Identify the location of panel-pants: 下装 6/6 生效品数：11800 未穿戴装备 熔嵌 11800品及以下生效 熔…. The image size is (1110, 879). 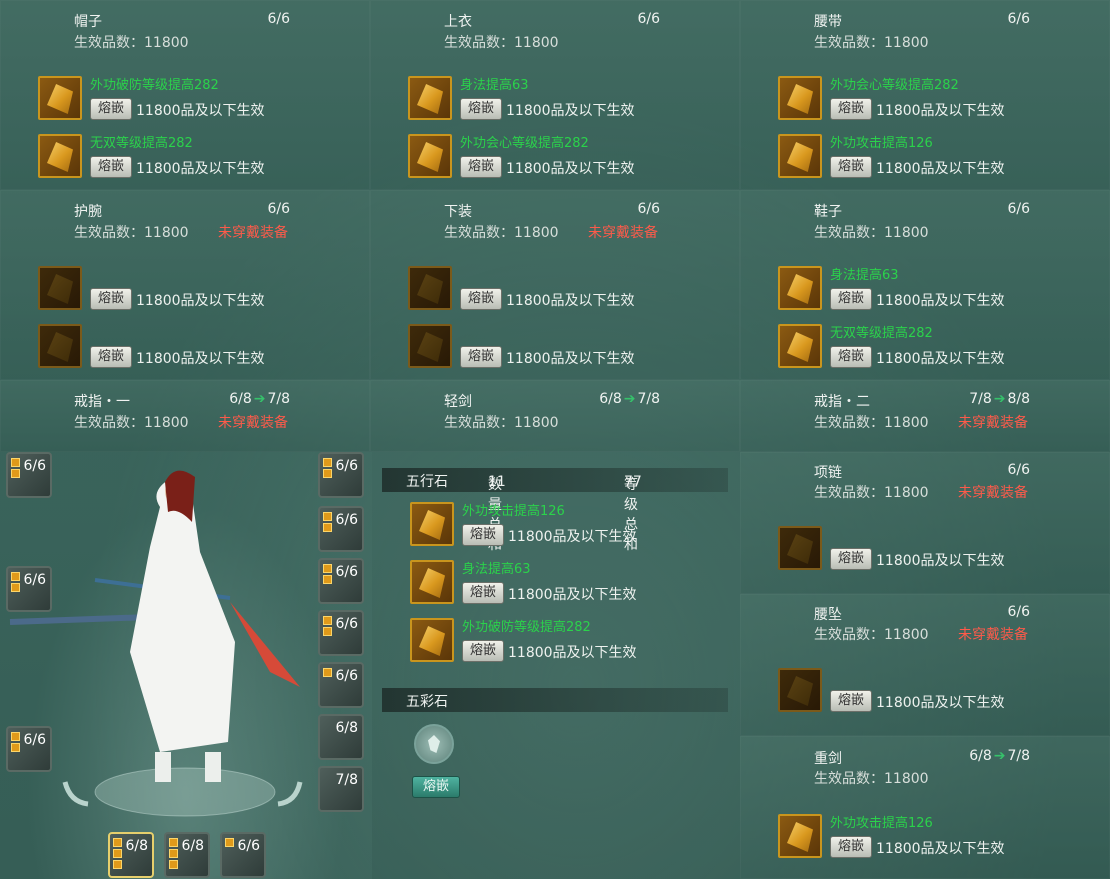
(555, 285).